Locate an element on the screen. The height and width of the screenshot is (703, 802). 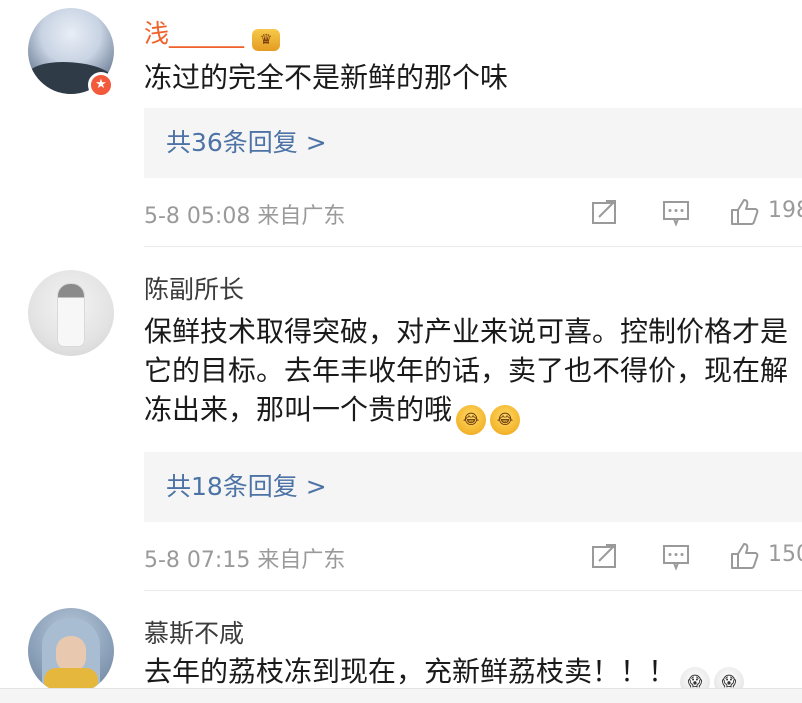
comment-author: 慕斯不咸 is located at coordinates (194, 632).